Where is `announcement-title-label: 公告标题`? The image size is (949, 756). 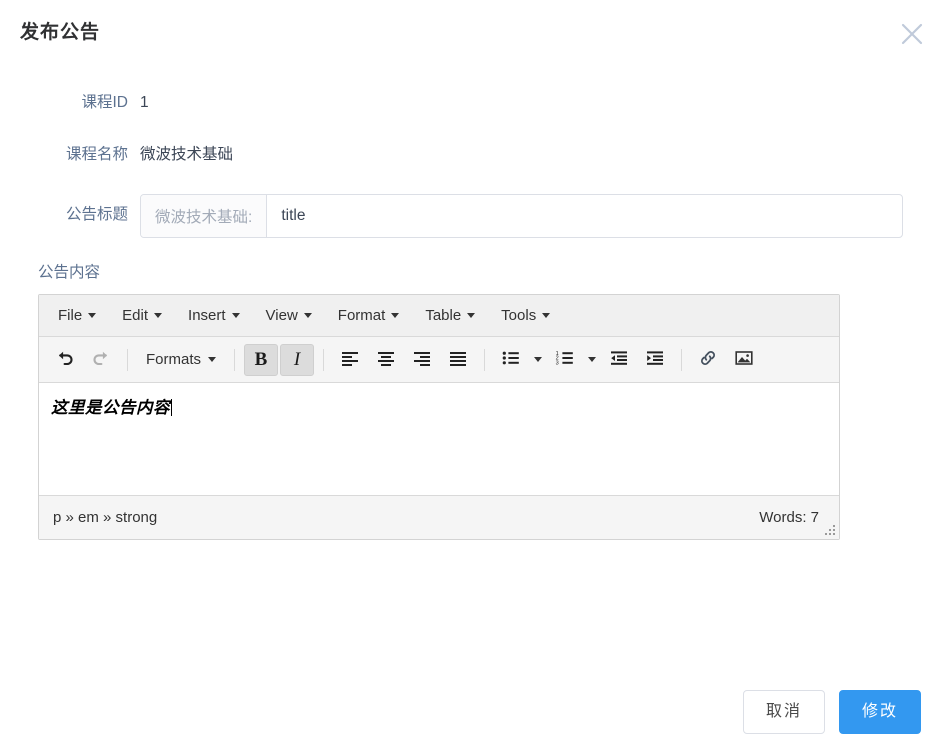 announcement-title-label: 公告标题 is located at coordinates (96, 214).